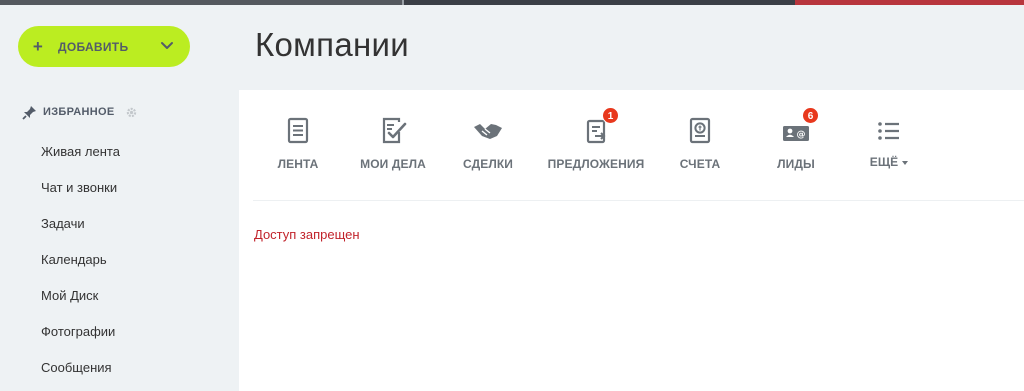 The height and width of the screenshot is (391, 1024). I want to click on tab-deals: СДЕЛКИ, so click(488, 145).